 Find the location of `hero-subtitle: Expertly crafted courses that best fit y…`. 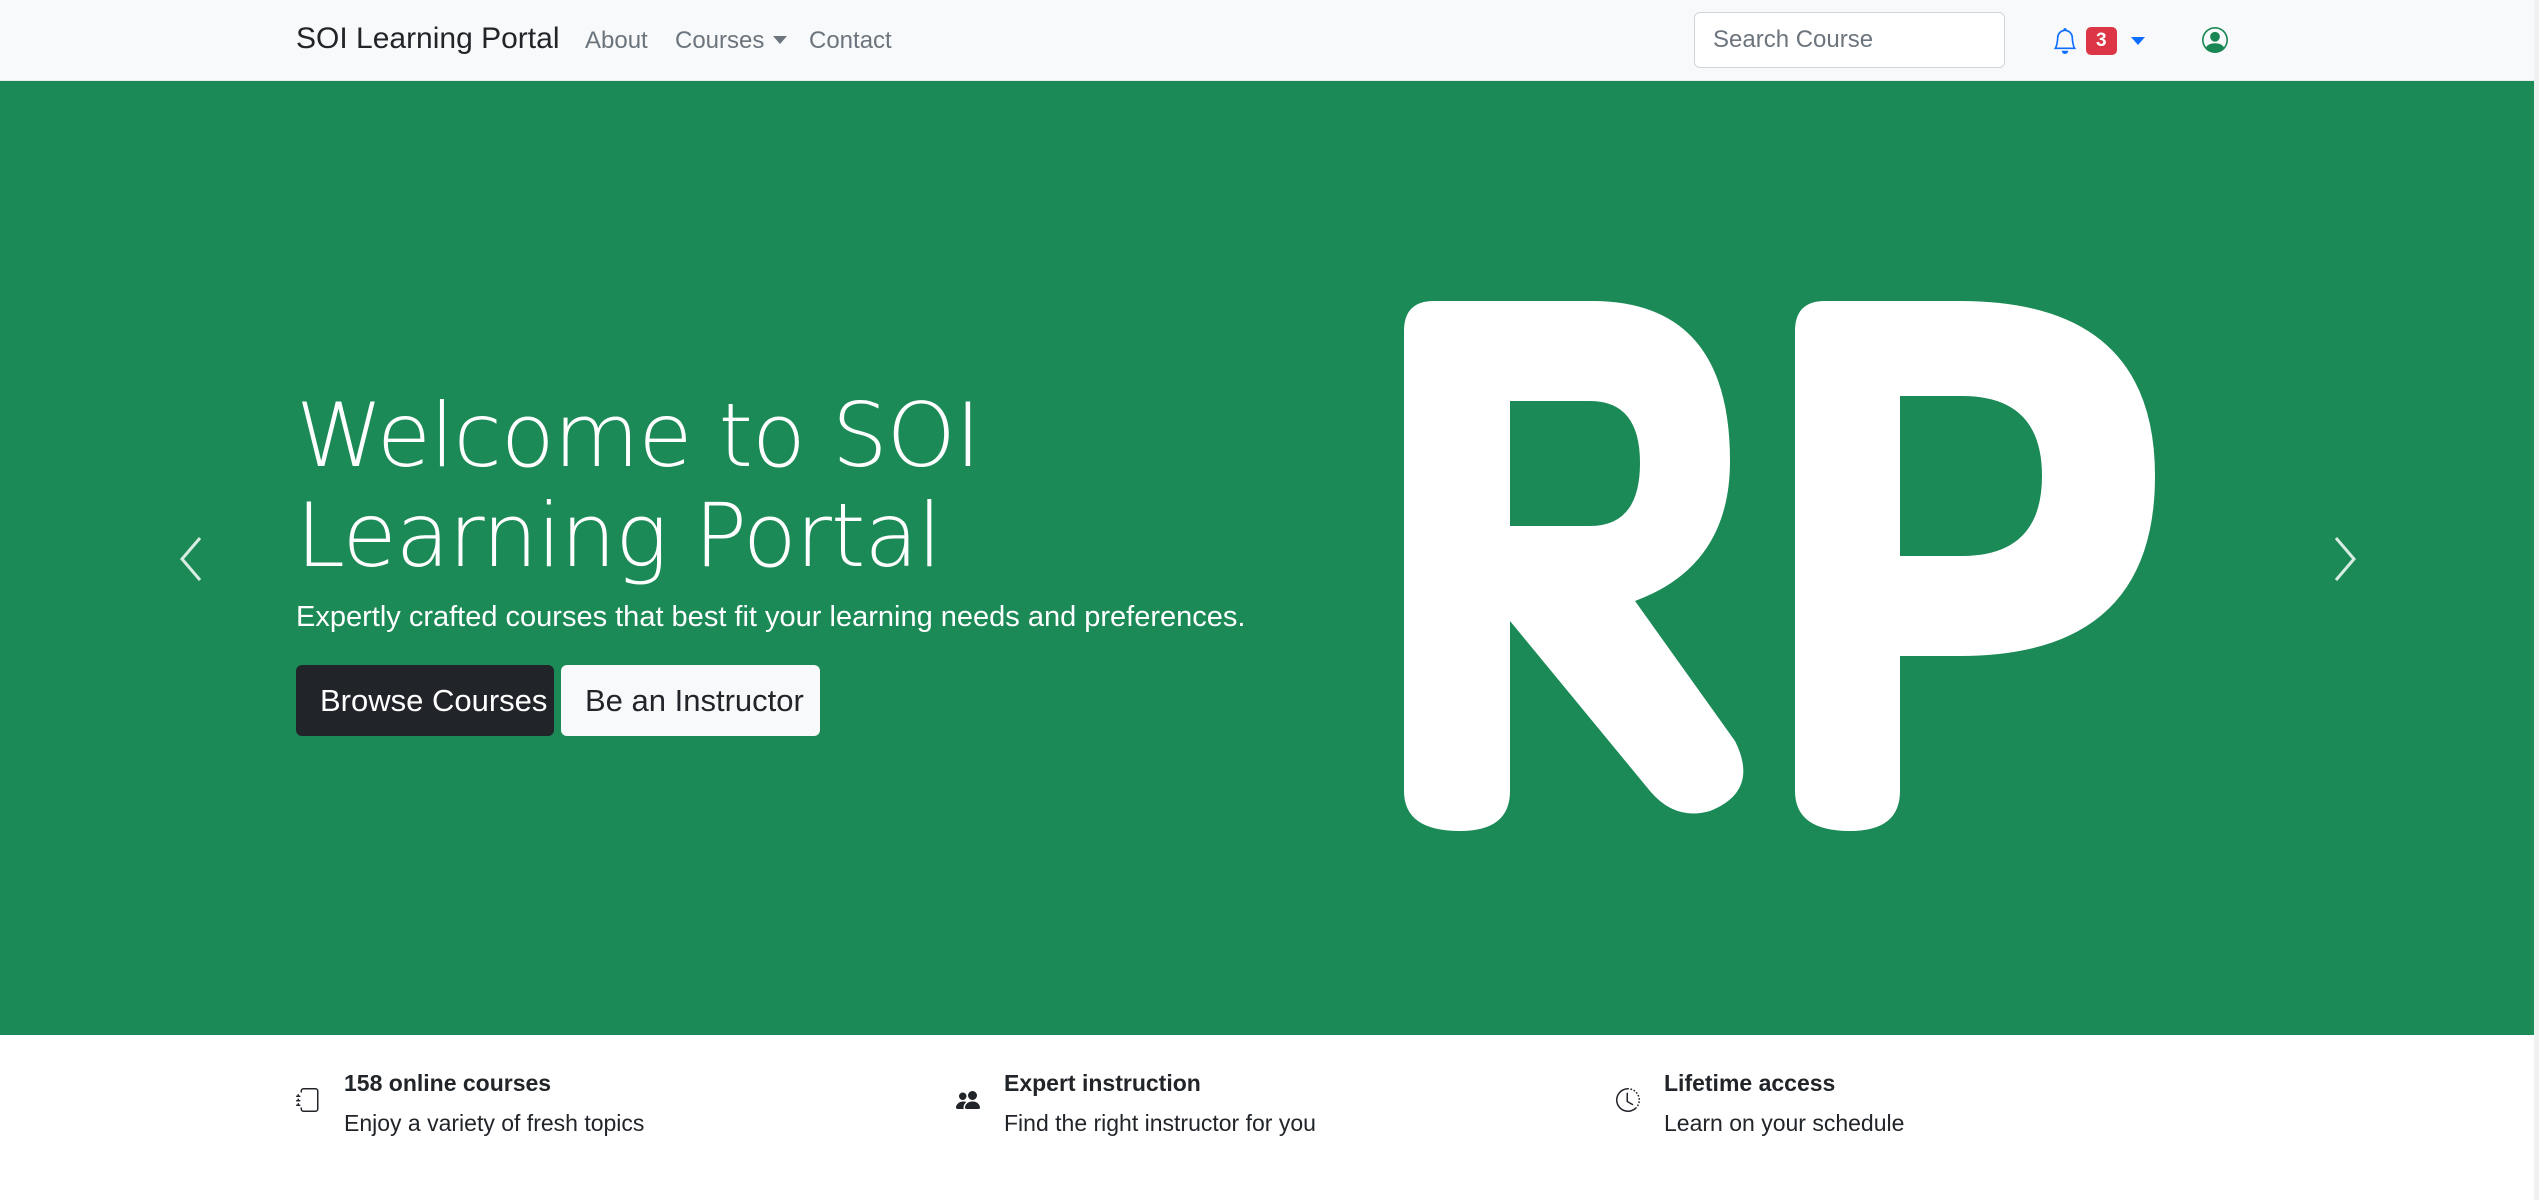

hero-subtitle: Expertly crafted courses that best fit y… is located at coordinates (771, 617).